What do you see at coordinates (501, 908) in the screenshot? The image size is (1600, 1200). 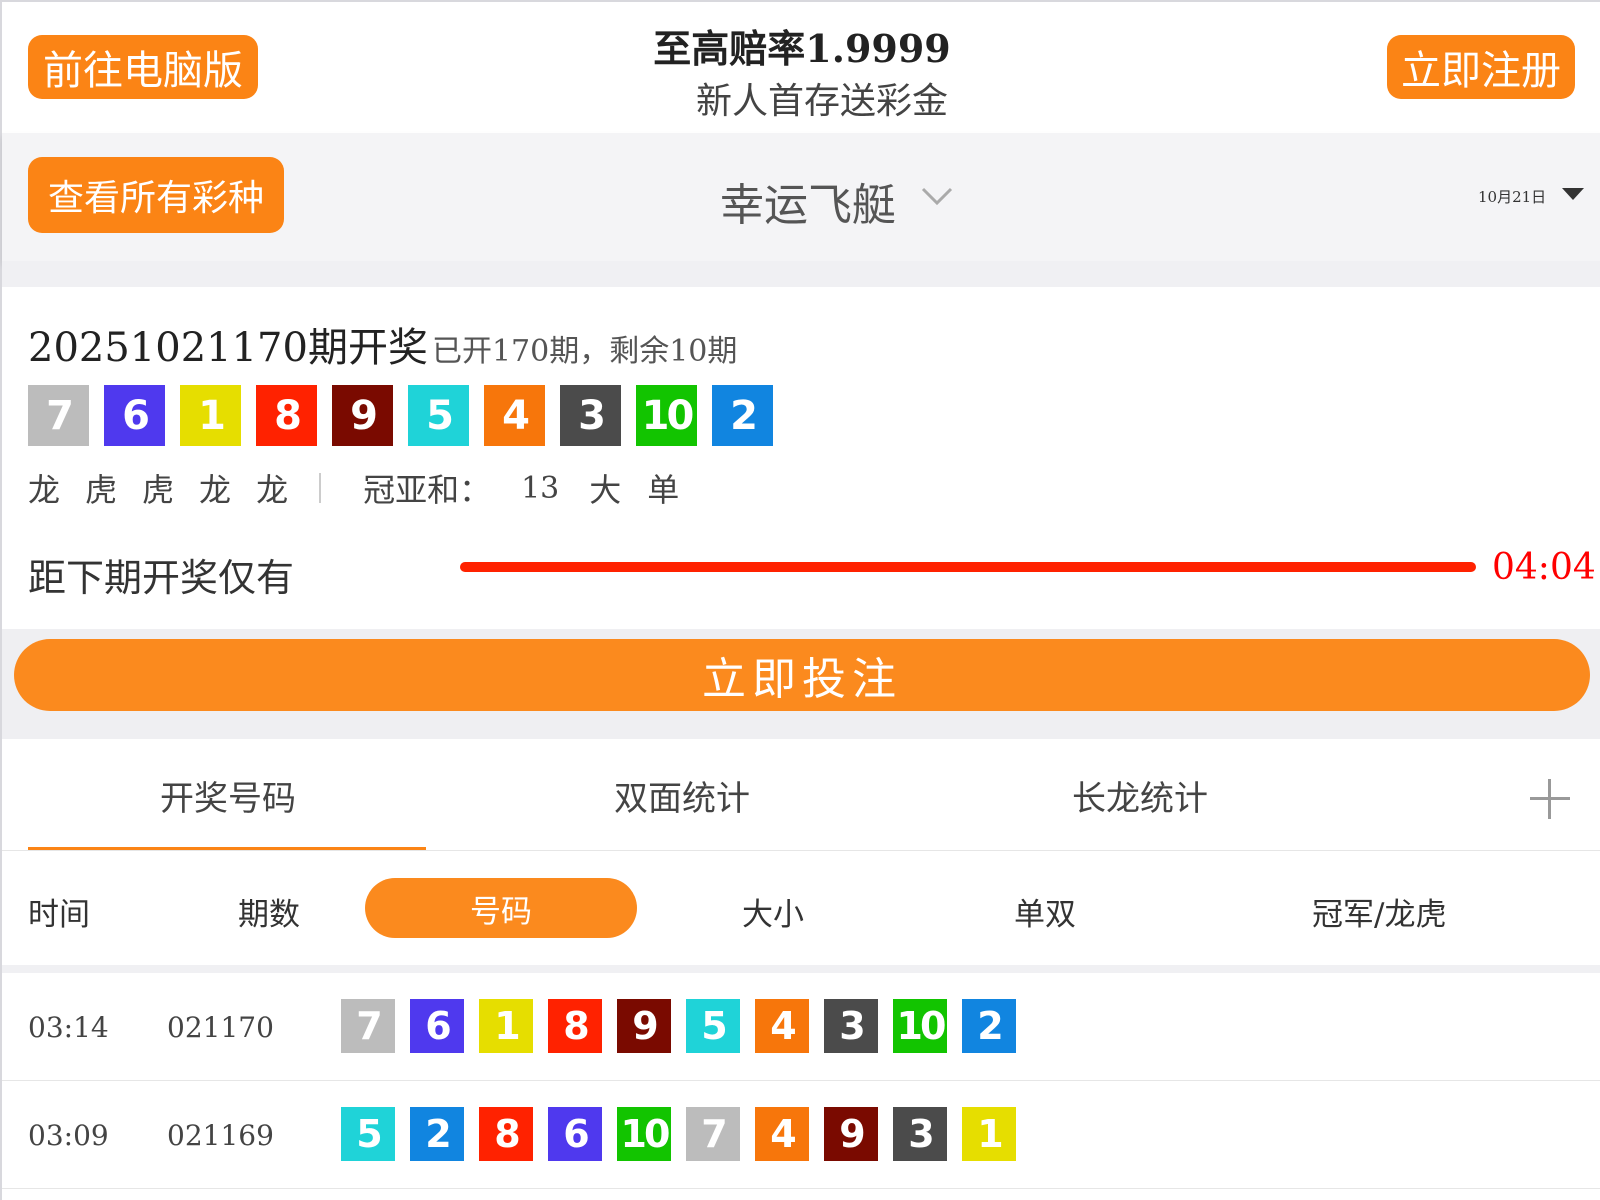 I see `subtab-numbers: 号码` at bounding box center [501, 908].